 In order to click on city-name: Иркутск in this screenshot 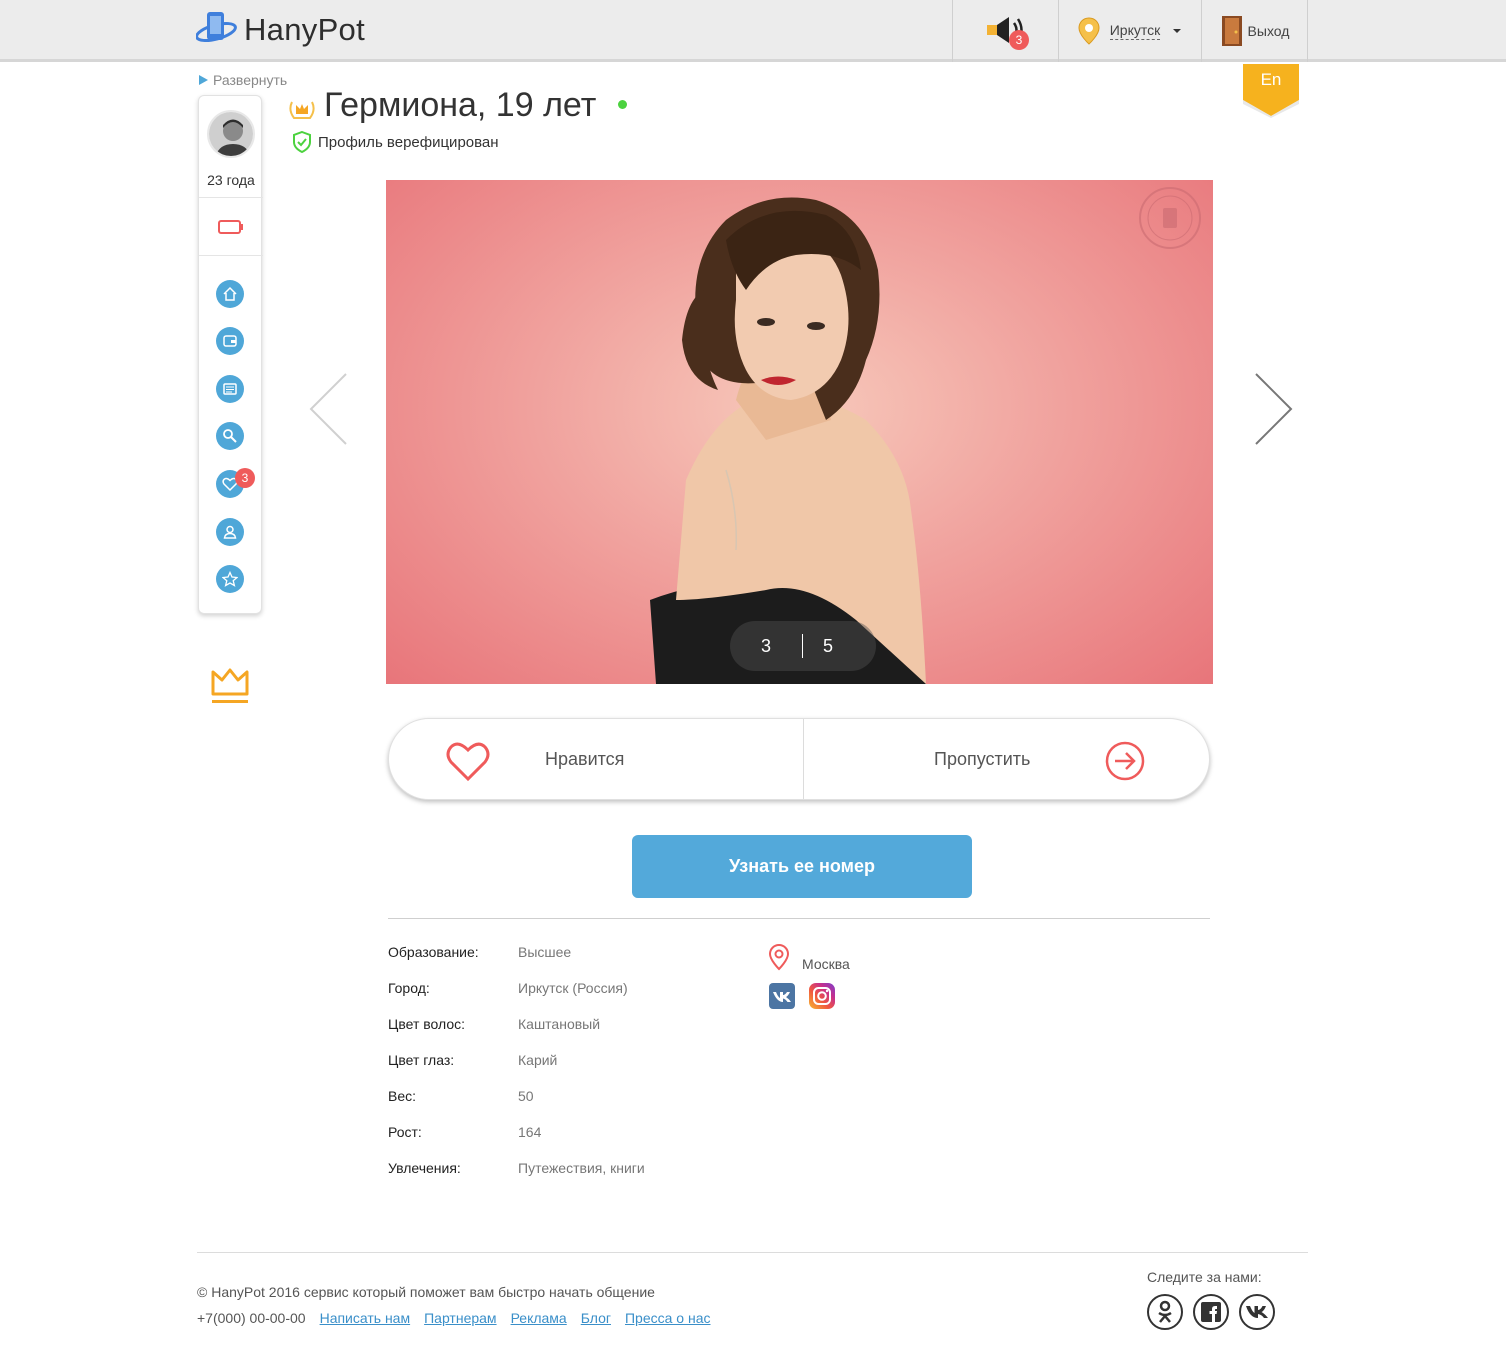, I will do `click(1135, 31)`.